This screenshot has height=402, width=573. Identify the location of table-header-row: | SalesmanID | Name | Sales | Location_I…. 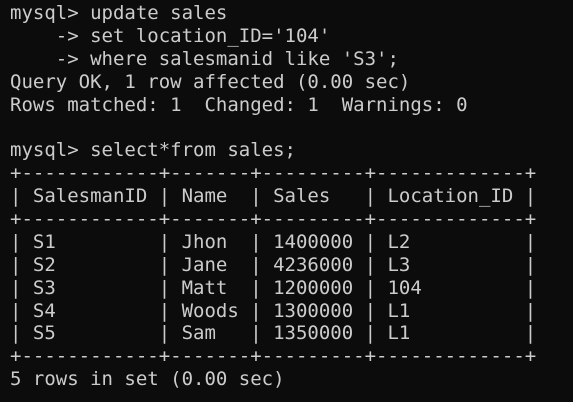
(273, 196).